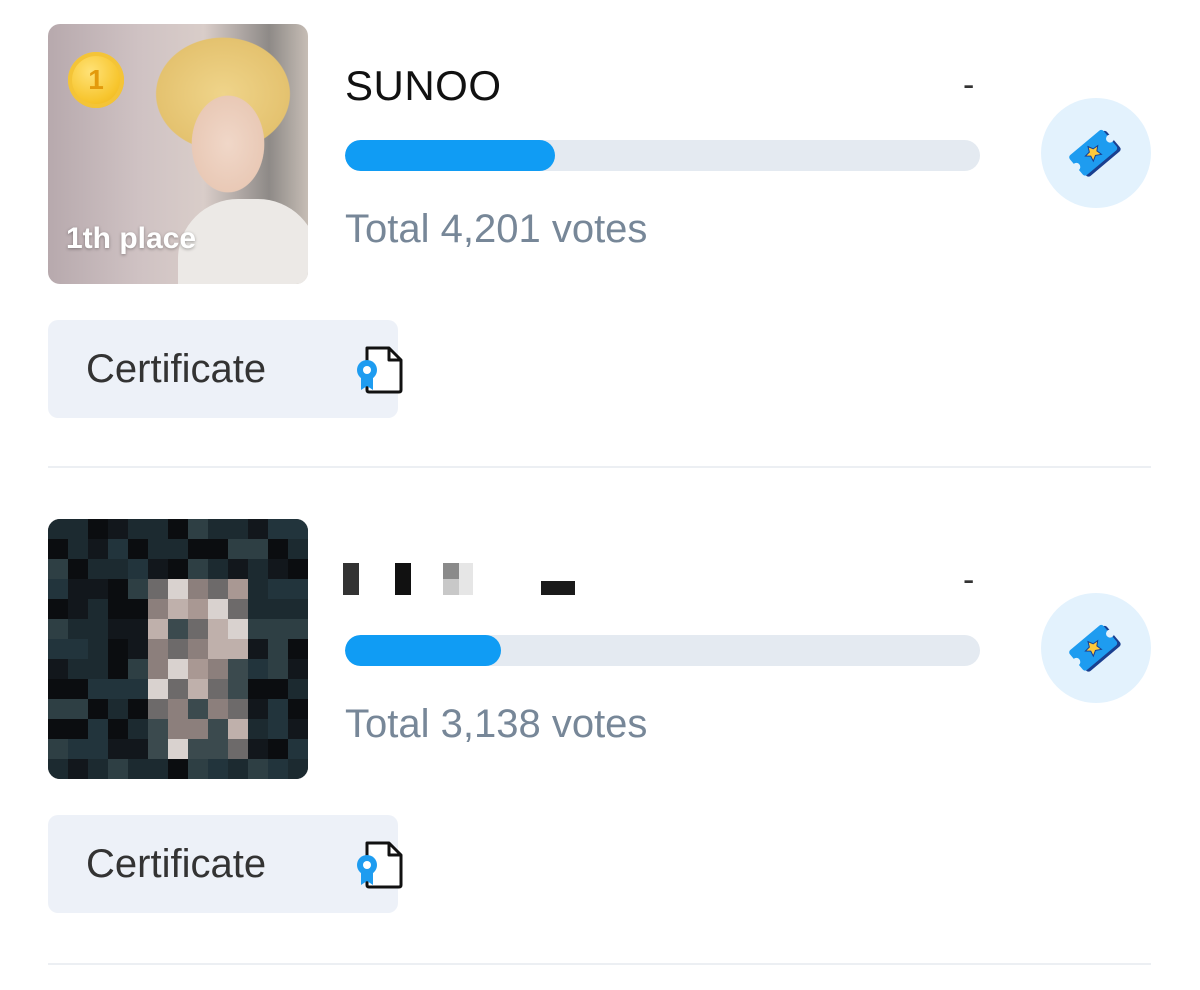 The width and height of the screenshot is (1200, 990). Describe the element at coordinates (380, 370) in the screenshot. I see `certificate-document-icon` at that location.